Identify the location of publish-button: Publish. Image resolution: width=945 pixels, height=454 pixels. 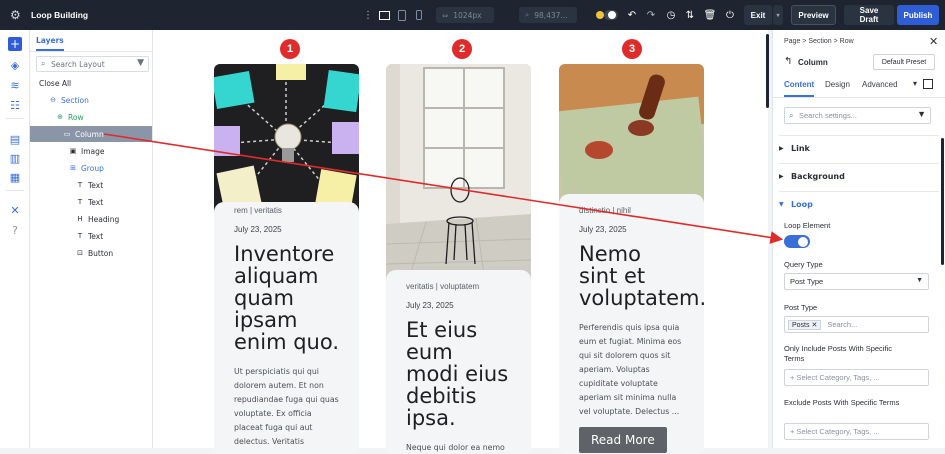
(918, 15).